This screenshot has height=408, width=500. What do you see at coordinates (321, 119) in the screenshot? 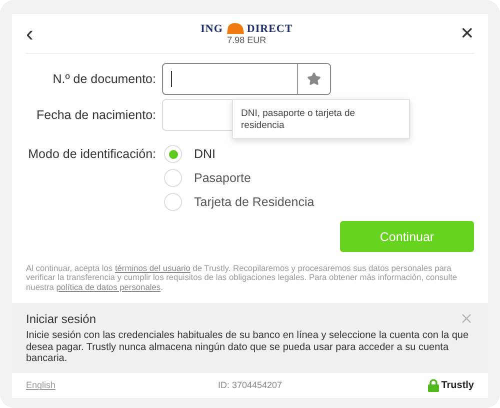
I see `tooltip: DNI, pasaporte o tarjeta de residencia` at bounding box center [321, 119].